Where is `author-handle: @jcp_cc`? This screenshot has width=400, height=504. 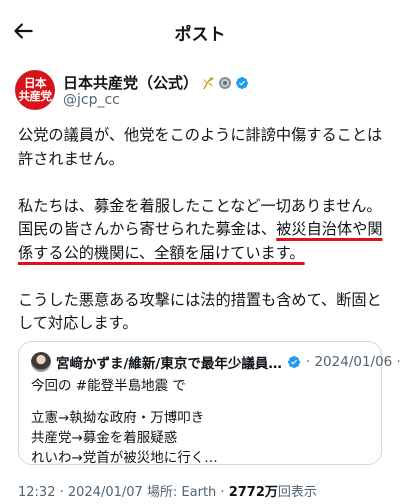 author-handle: @jcp_cc is located at coordinates (91, 100).